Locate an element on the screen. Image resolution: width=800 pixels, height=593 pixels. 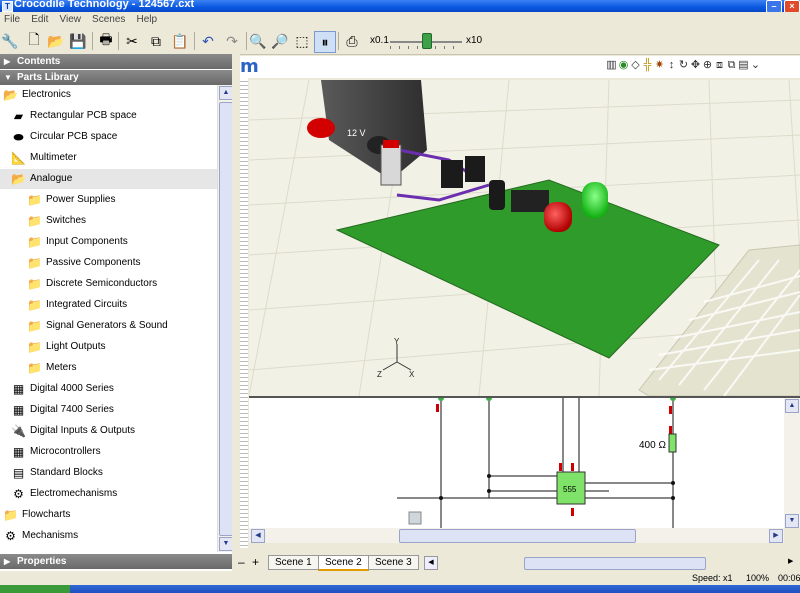
scene-scroll-thumb is located at coordinates (615, 563).